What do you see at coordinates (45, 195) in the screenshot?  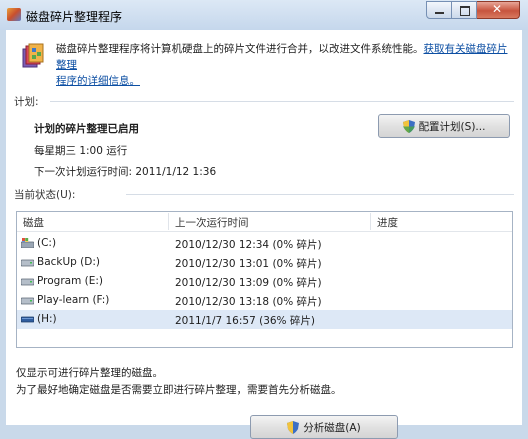 I see `current-status-label: 当前状态(U):` at bounding box center [45, 195].